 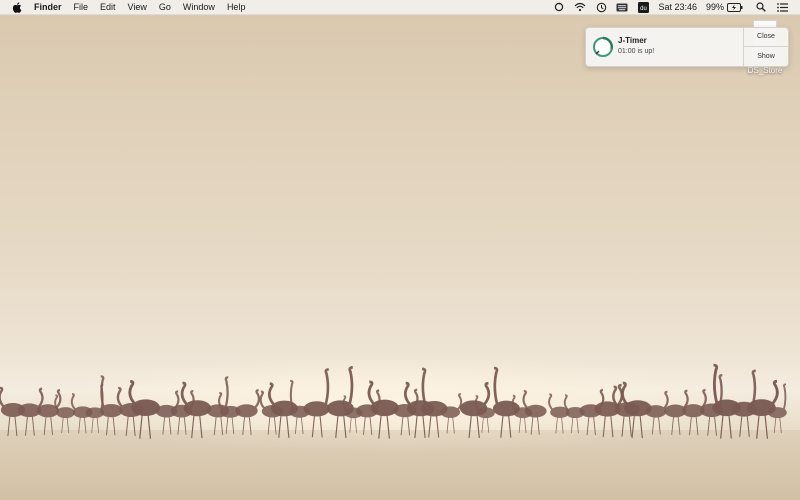 I want to click on desktop-file-label: DS_Store, so click(x=765, y=70).